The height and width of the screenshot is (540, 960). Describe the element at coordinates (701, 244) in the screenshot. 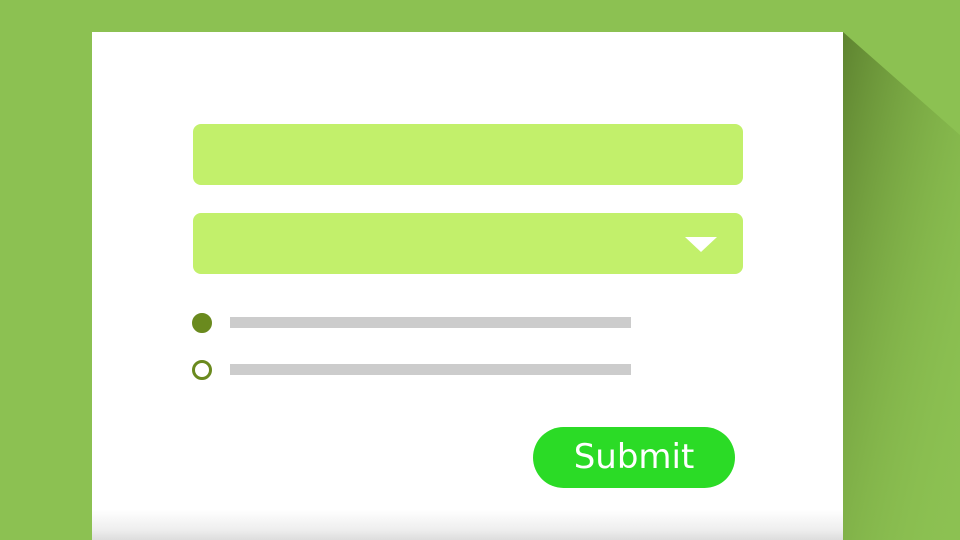

I see `caret-down-icon` at that location.